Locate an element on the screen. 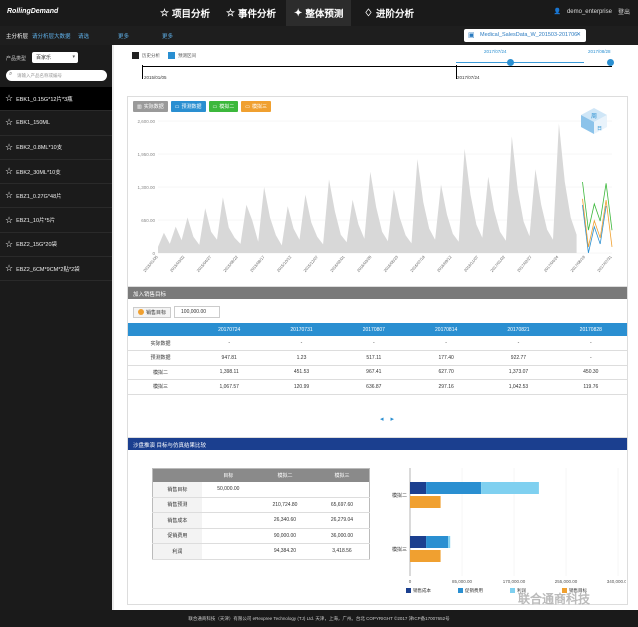 This screenshot has height=627, width=638. nav-label: 项目分析 is located at coordinates (190, 14).